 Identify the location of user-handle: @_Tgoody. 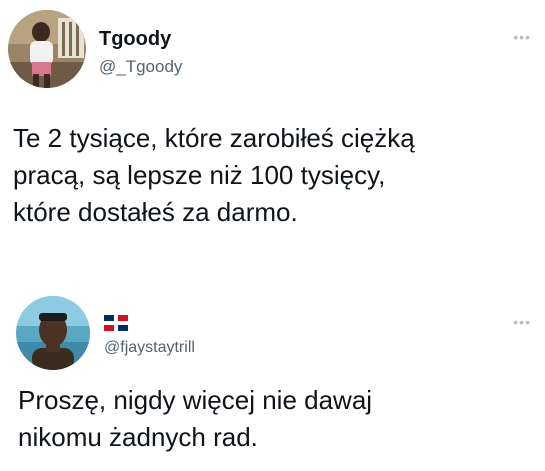
(140, 67).